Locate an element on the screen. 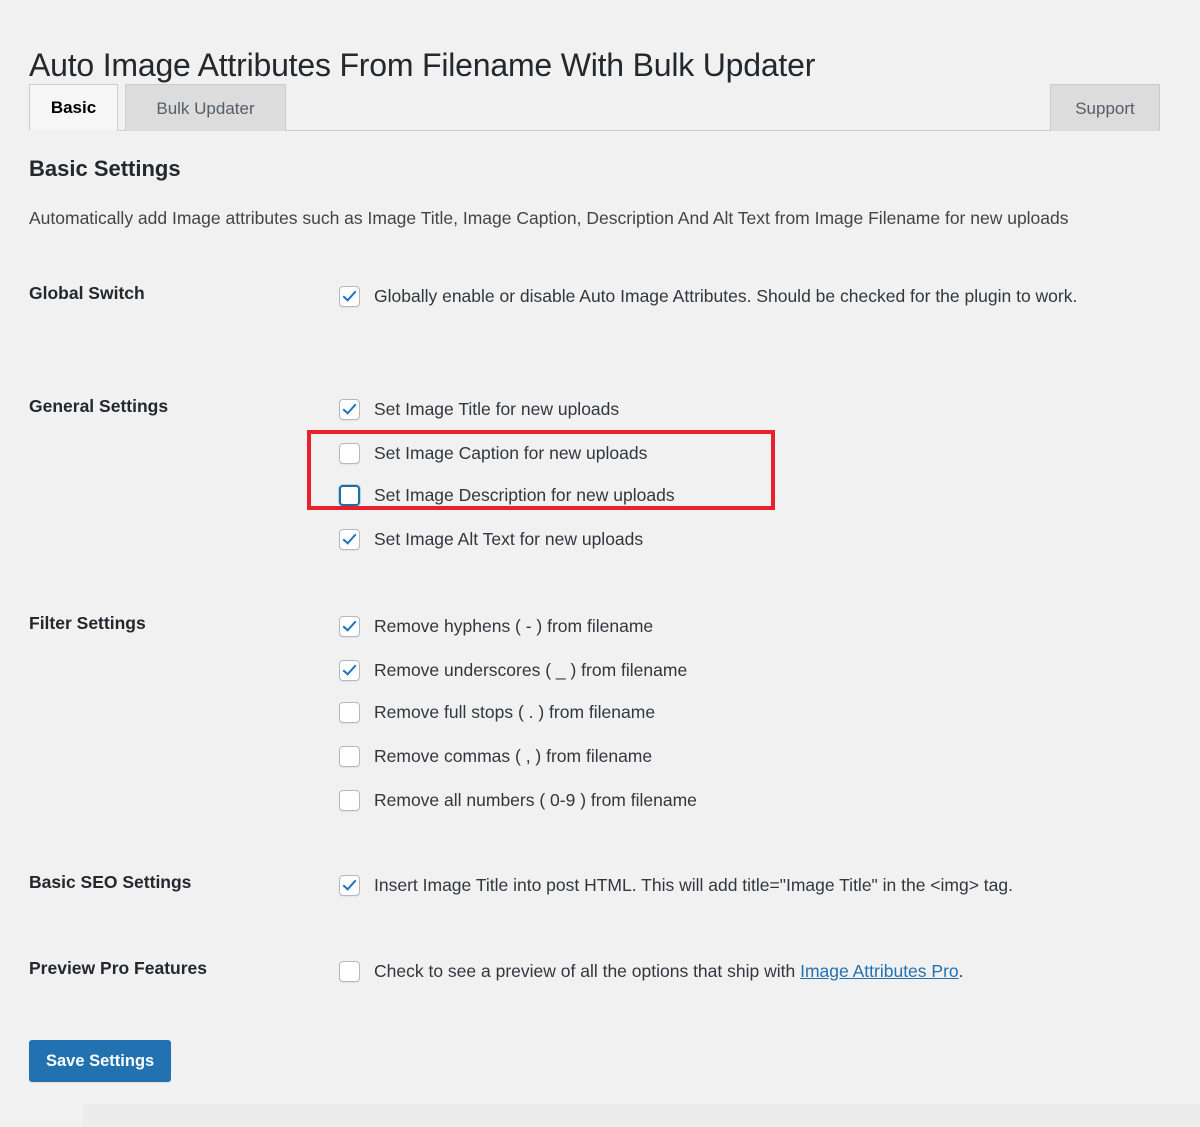  option-set-image-alt-text-label: Set Image Alt Text for new uploads is located at coordinates (509, 539).